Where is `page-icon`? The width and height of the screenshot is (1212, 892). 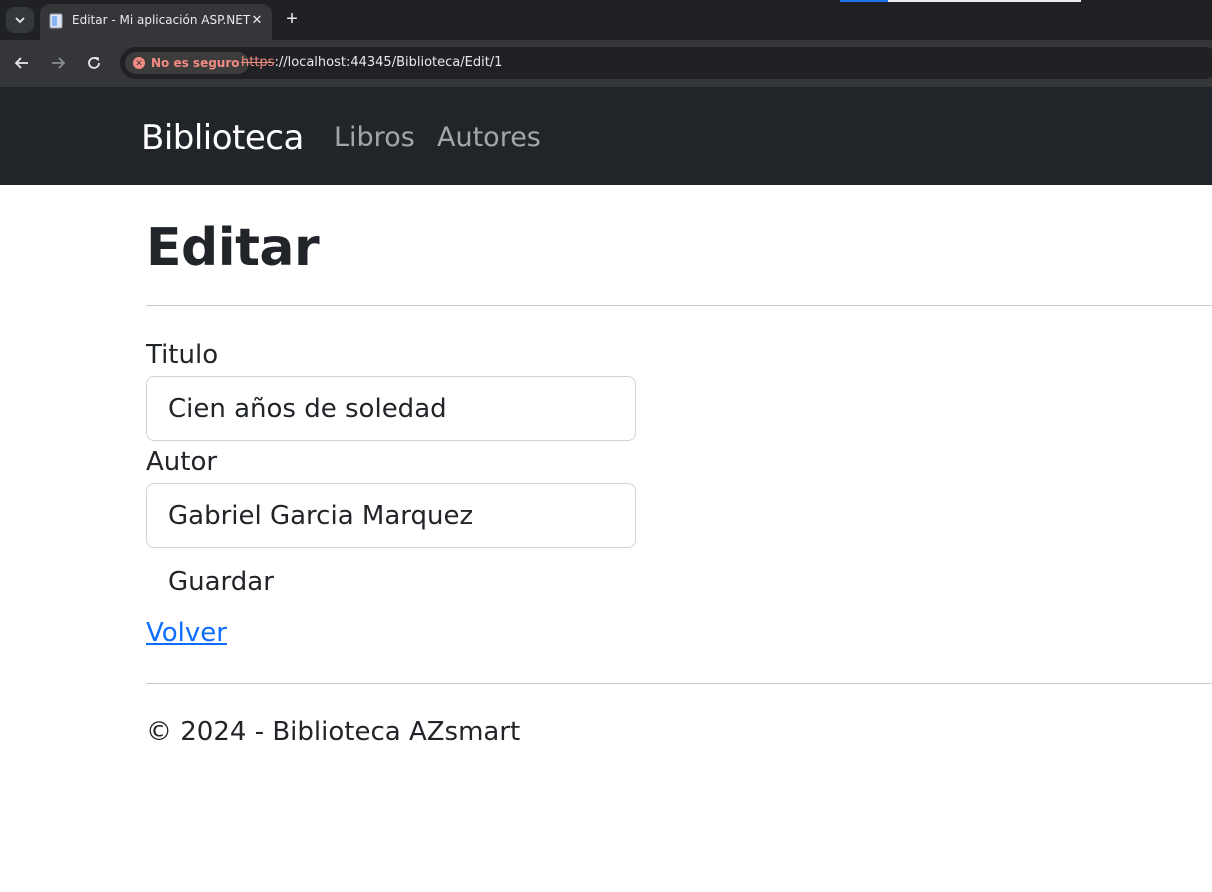 page-icon is located at coordinates (56, 21).